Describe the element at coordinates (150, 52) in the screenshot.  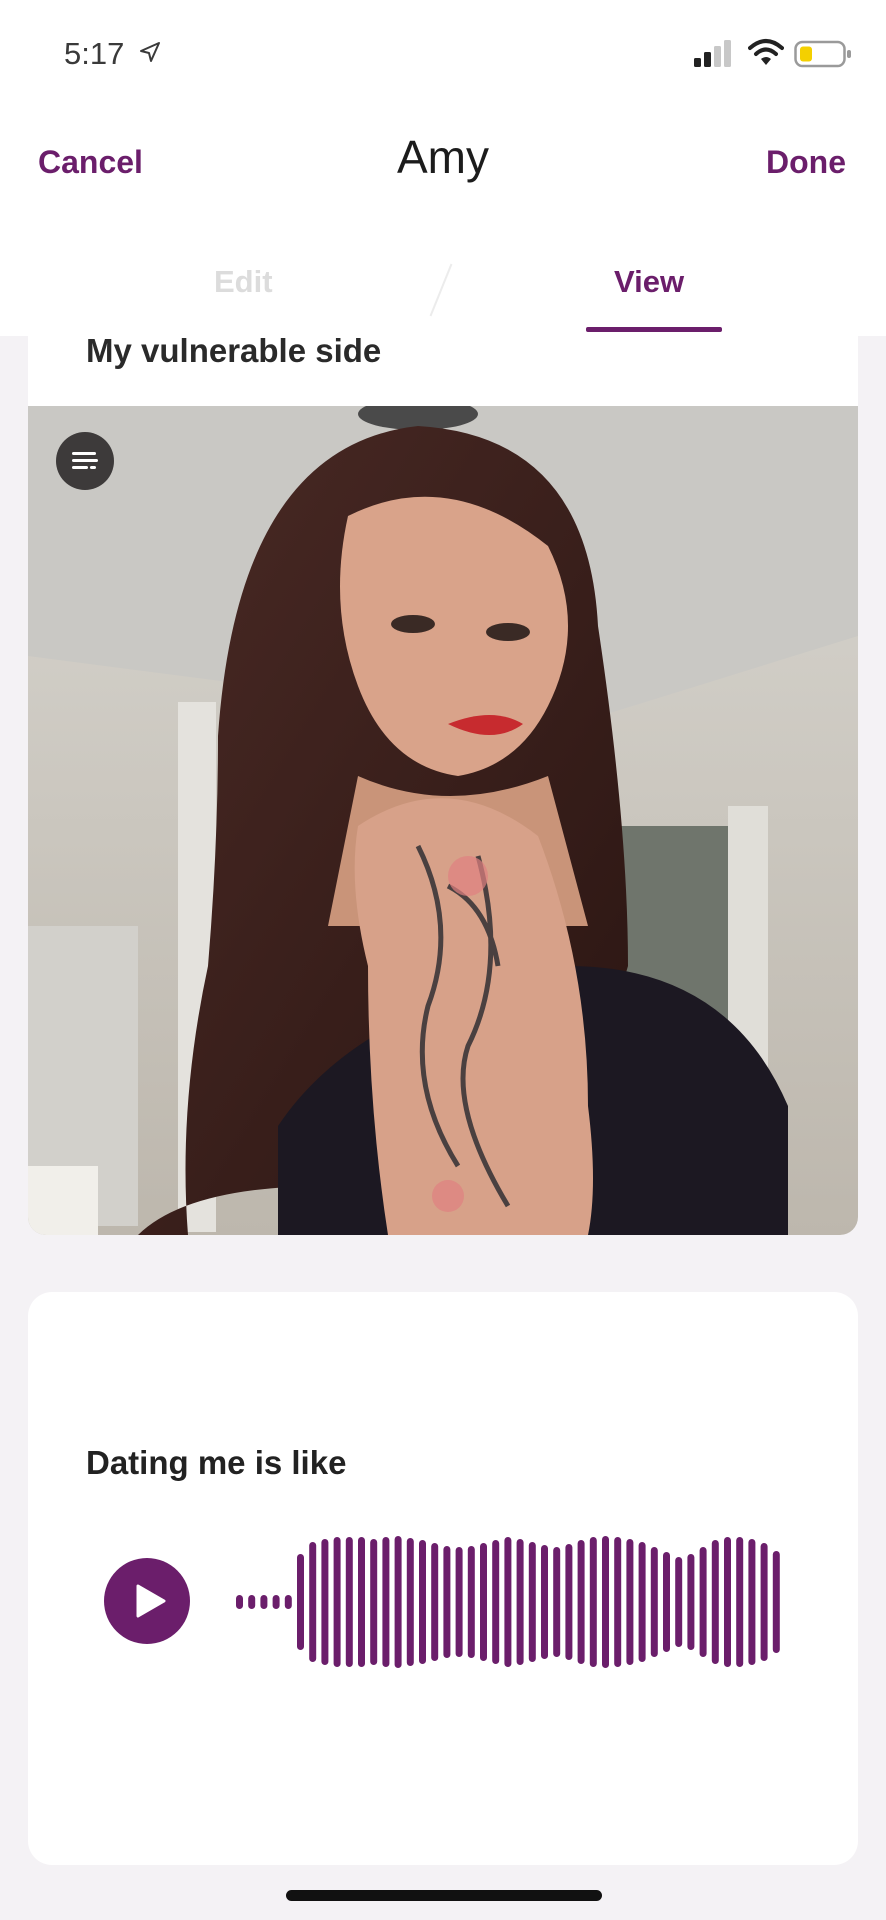
I see `location-arrow-icon` at that location.